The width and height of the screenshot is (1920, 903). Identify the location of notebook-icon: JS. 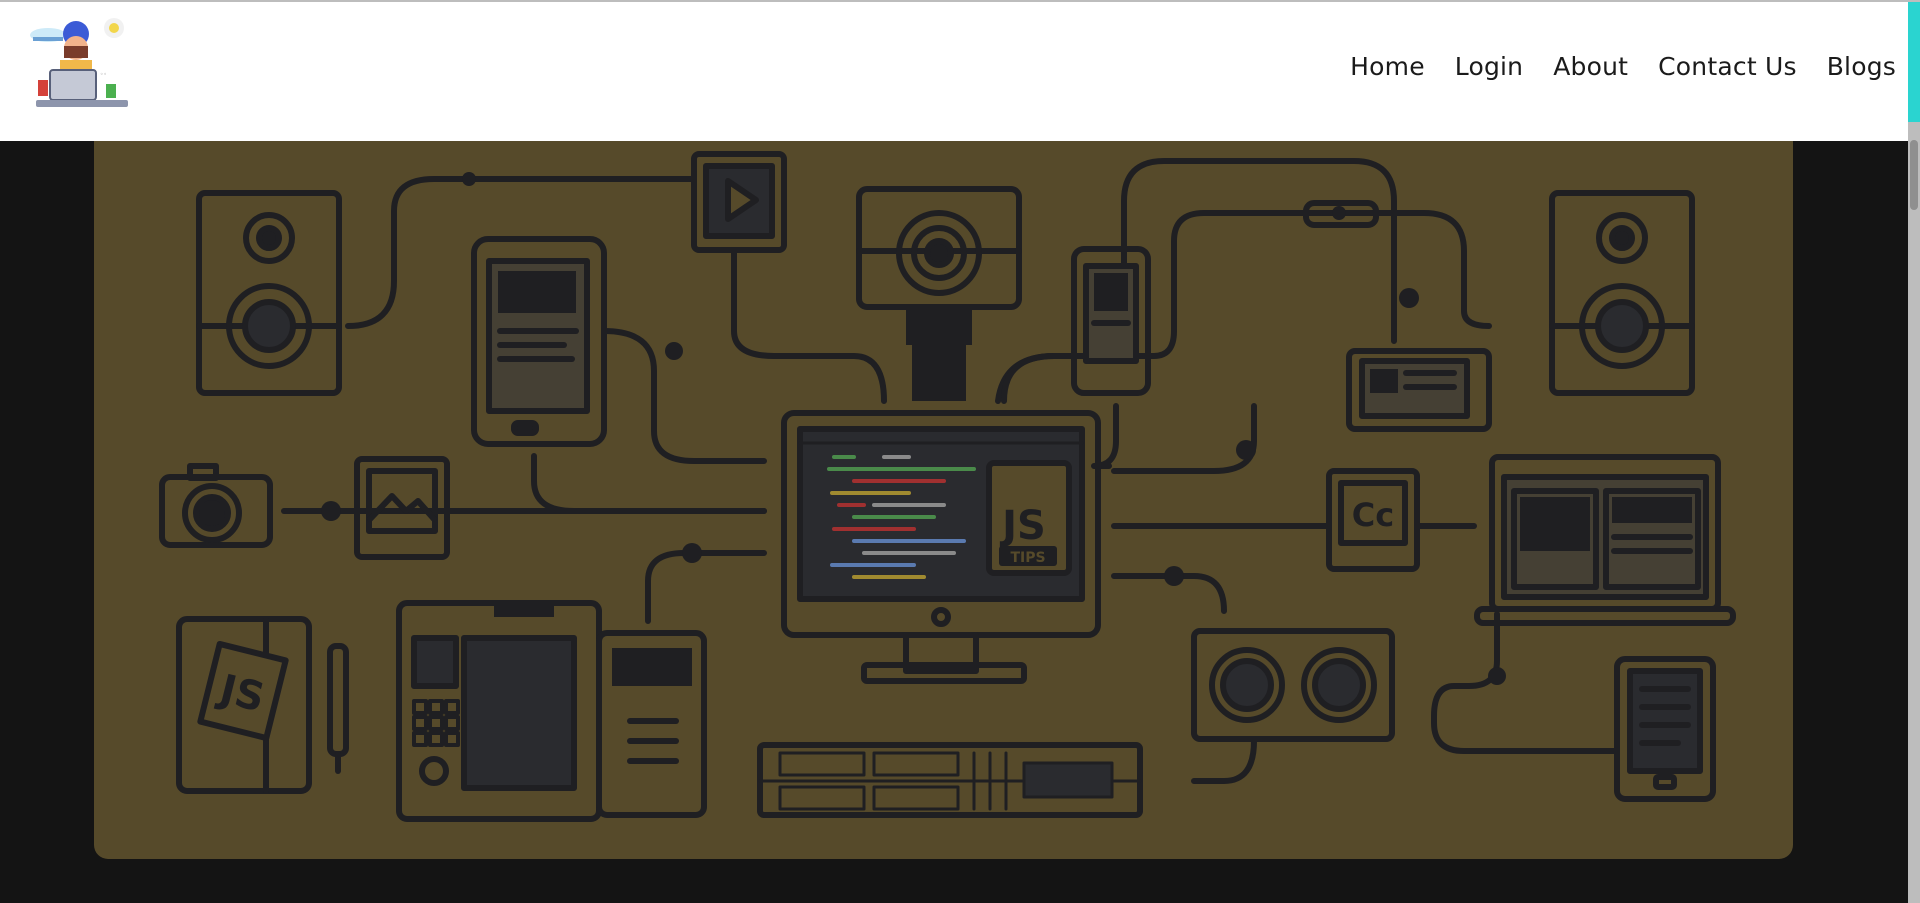
(244, 705).